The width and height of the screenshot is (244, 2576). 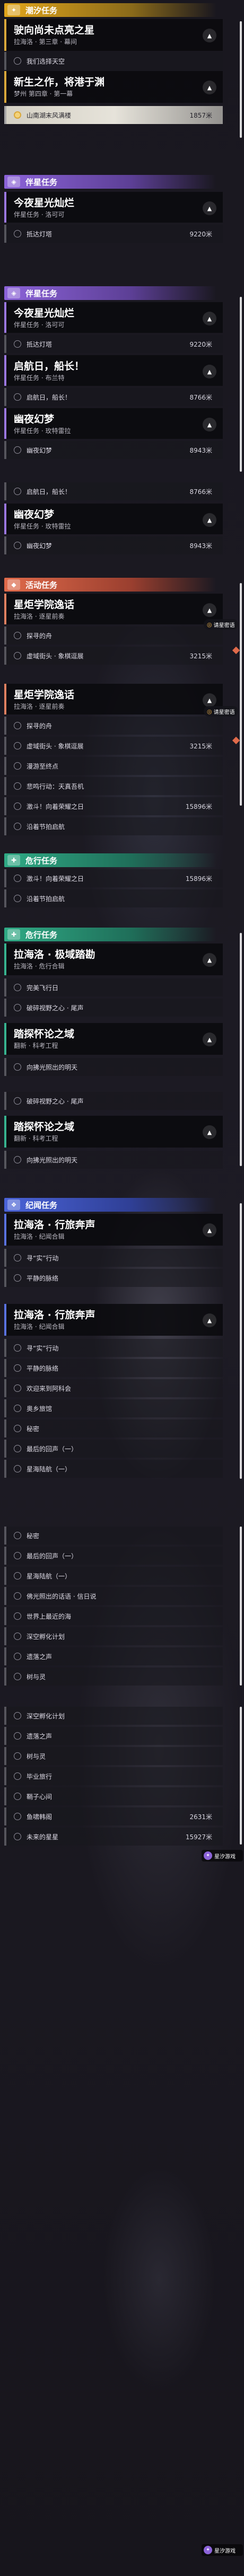 What do you see at coordinates (114, 1796) in the screenshot?
I see `objective-item: 鞘子心间` at bounding box center [114, 1796].